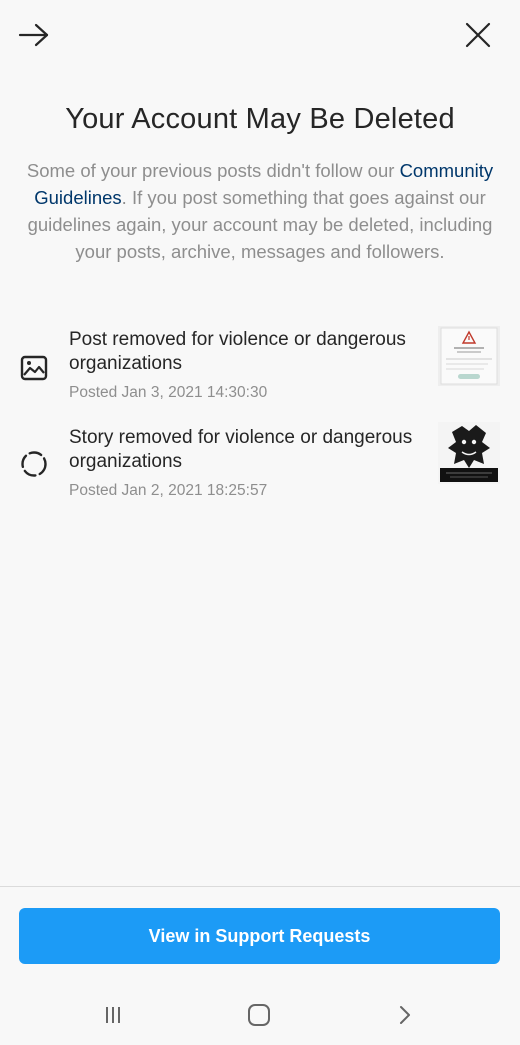 The width and height of the screenshot is (520, 1045). What do you see at coordinates (260, 35) in the screenshot?
I see `top-bar` at bounding box center [260, 35].